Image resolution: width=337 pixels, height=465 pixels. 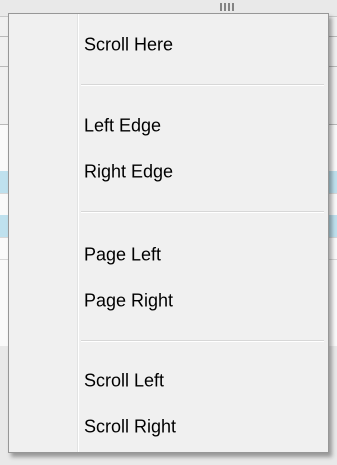 I want to click on menu-item-page-left: Page Left, so click(x=168, y=255).